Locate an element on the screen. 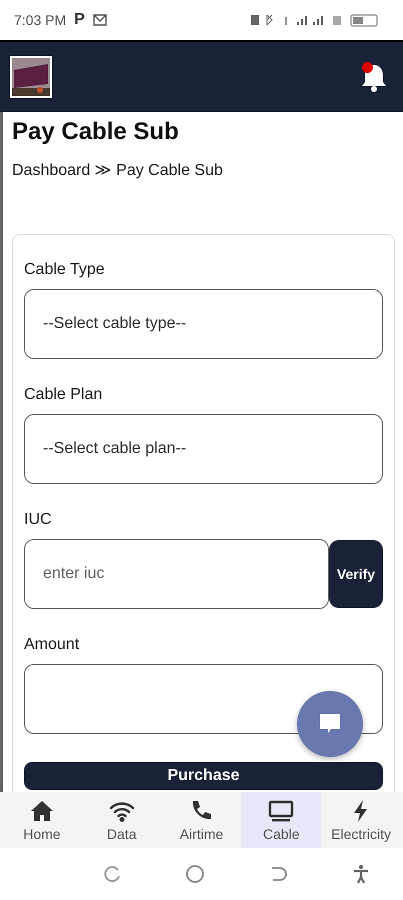  nav-tab: Home is located at coordinates (42, 820).